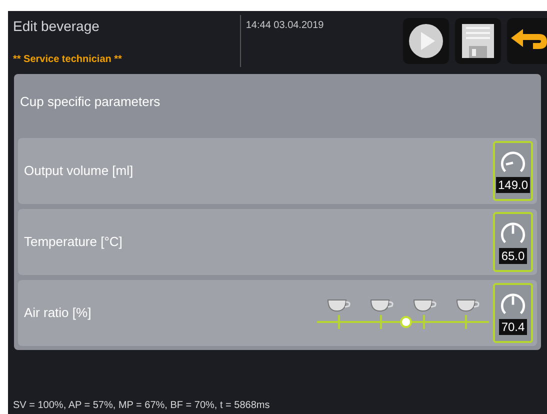  What do you see at coordinates (90, 102) in the screenshot?
I see `panel-title: Cup specific parameters` at bounding box center [90, 102].